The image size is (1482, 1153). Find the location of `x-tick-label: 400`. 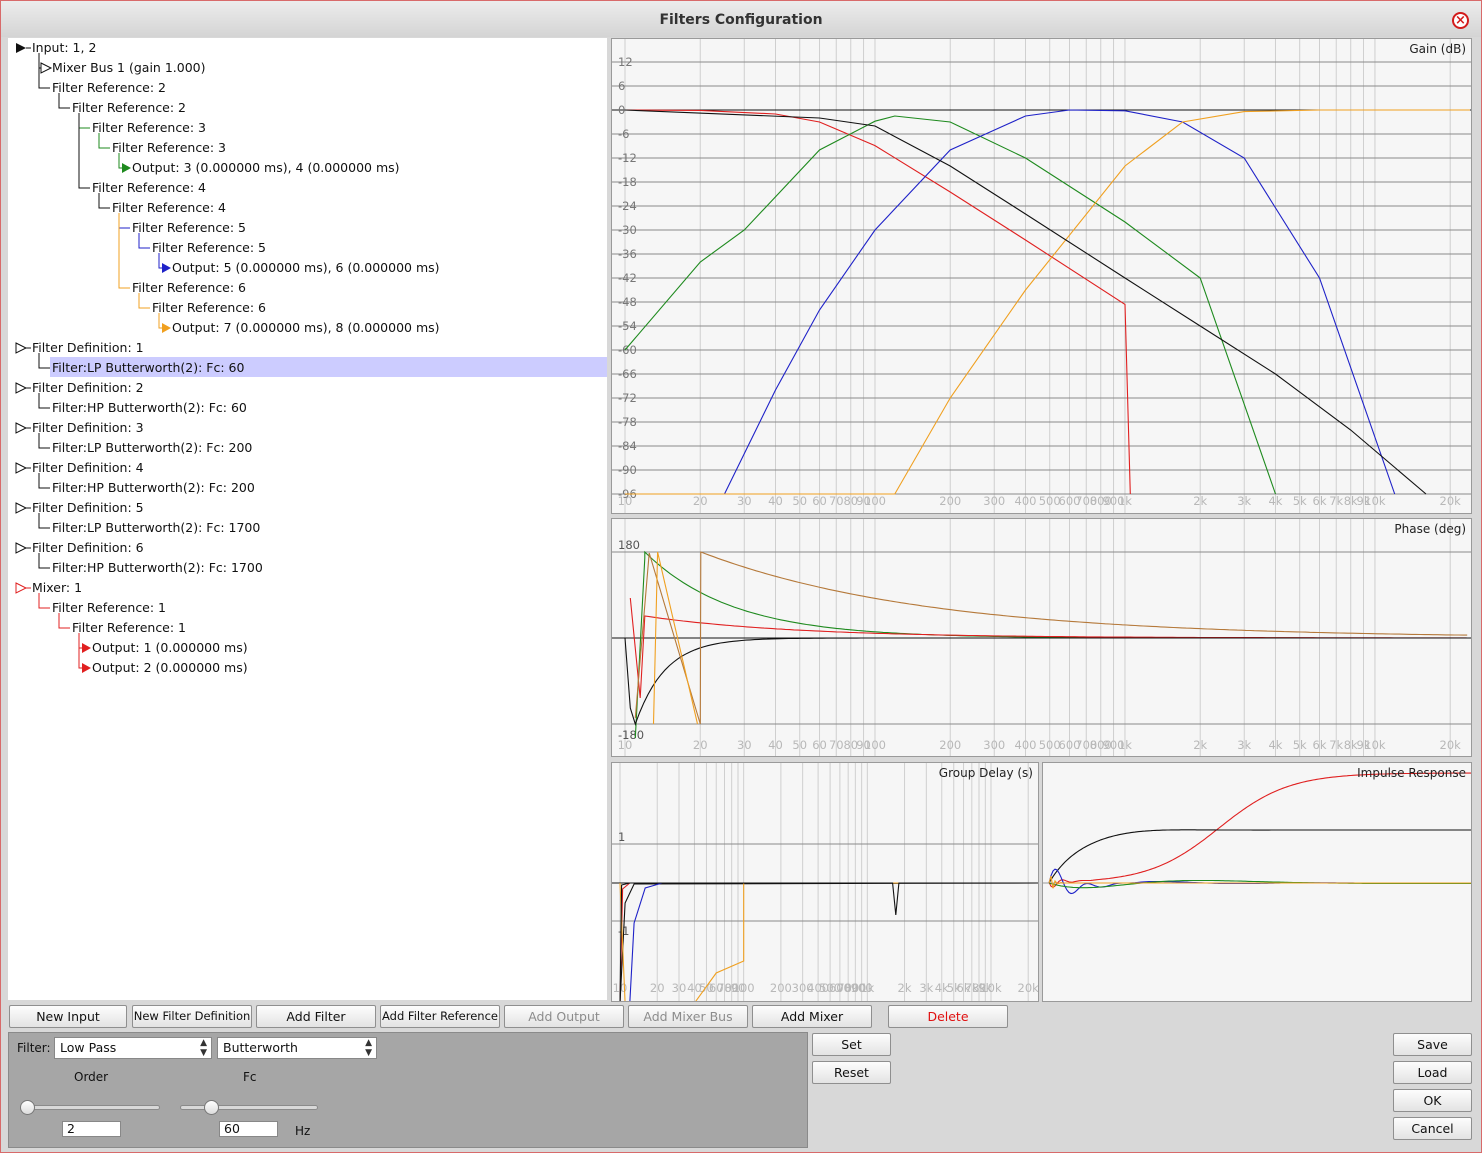

x-tick-label: 400 is located at coordinates (1026, 501).